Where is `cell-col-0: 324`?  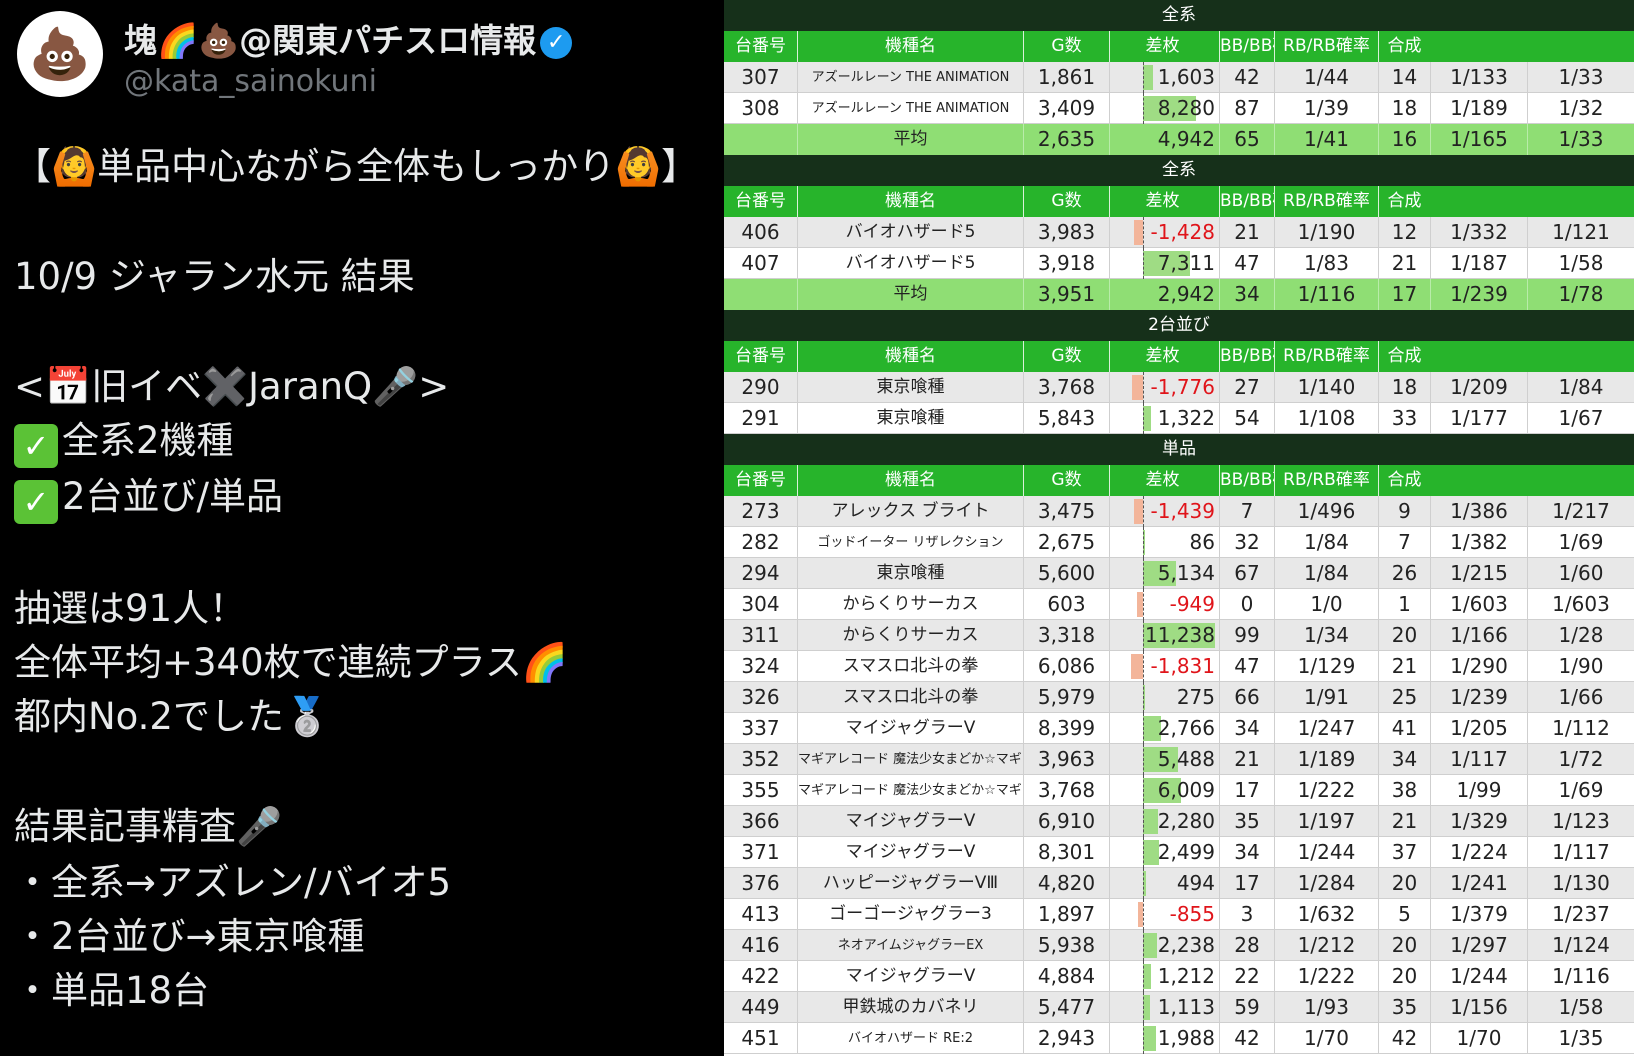 cell-col-0: 324 is located at coordinates (760, 666).